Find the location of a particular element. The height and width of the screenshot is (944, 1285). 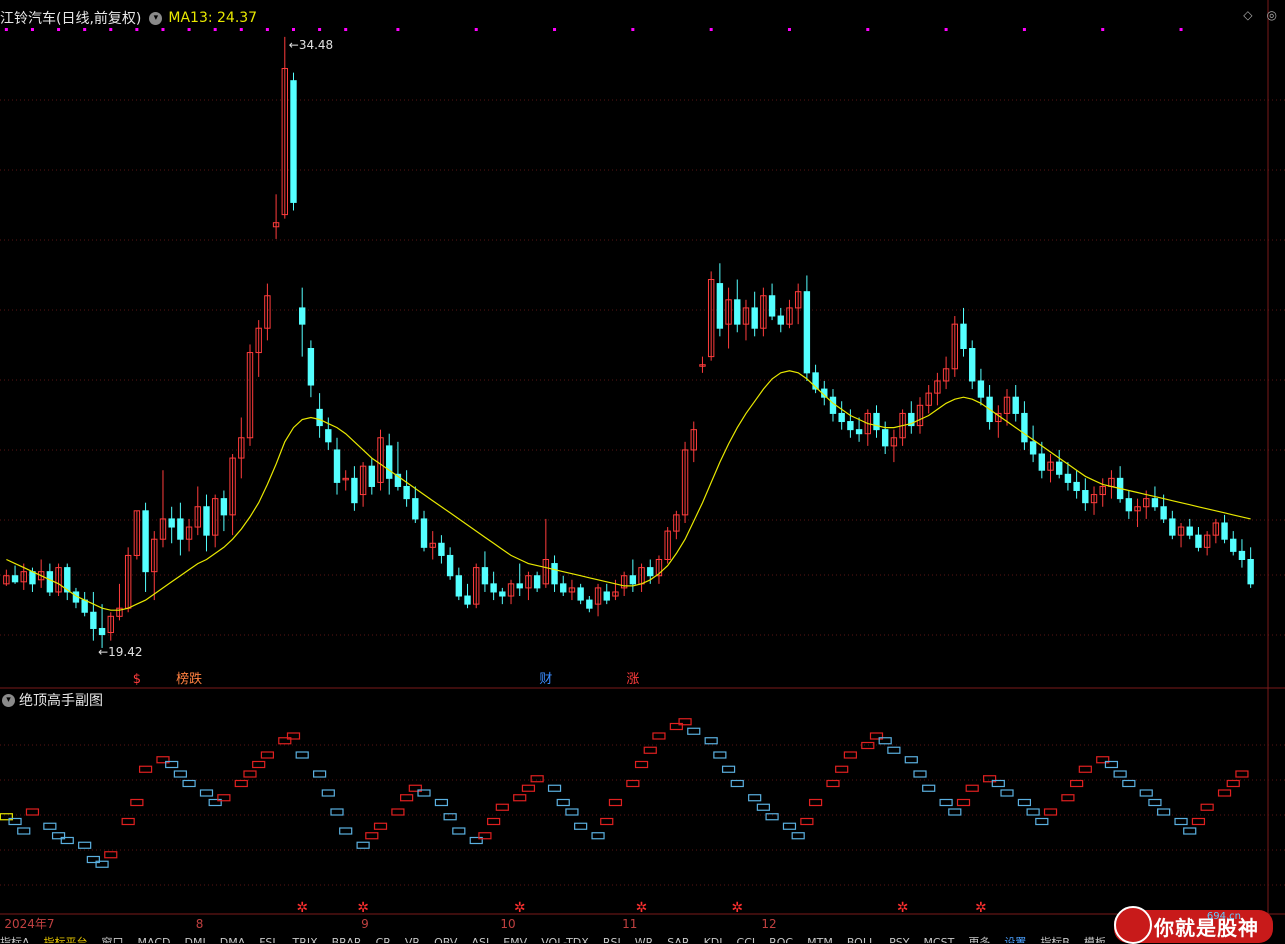

subpanel-dropdown-icon: ▾ is located at coordinates (8, 700).